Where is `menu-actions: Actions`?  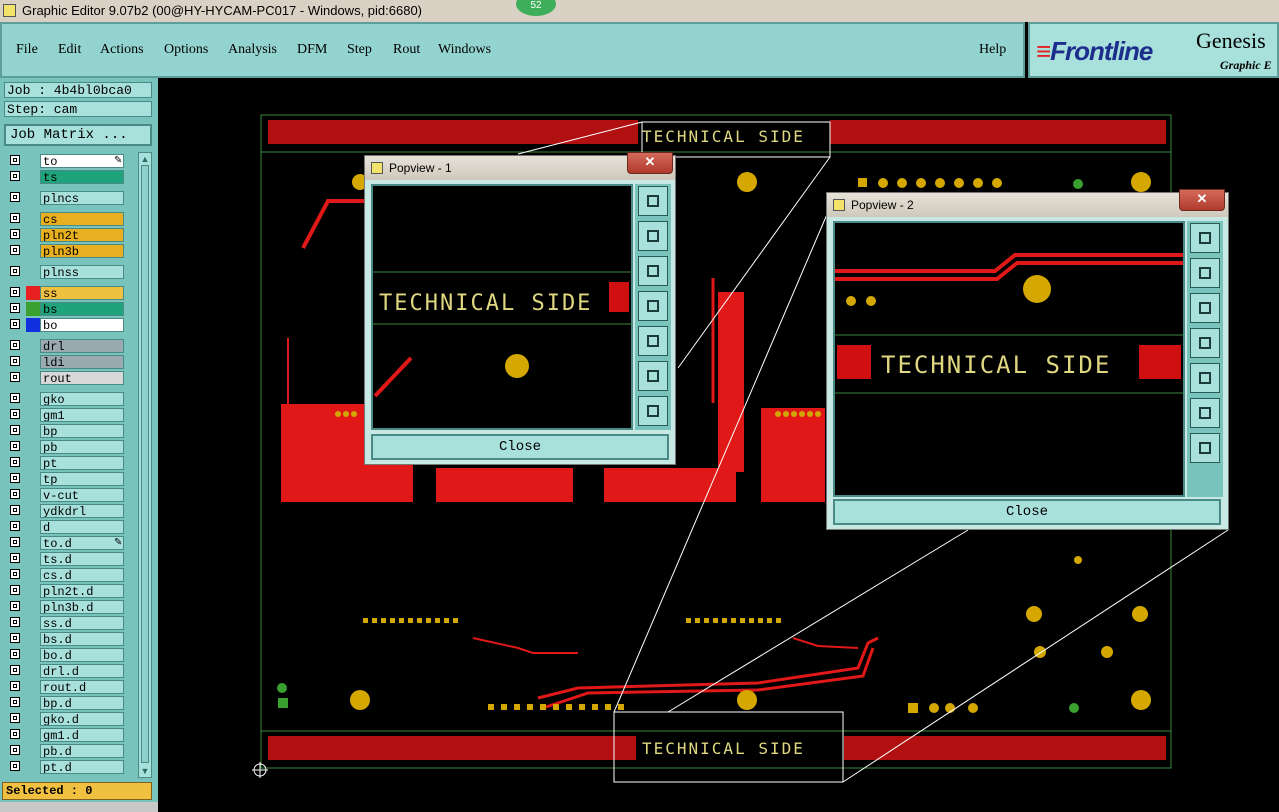
menu-actions: Actions is located at coordinates (122, 50).